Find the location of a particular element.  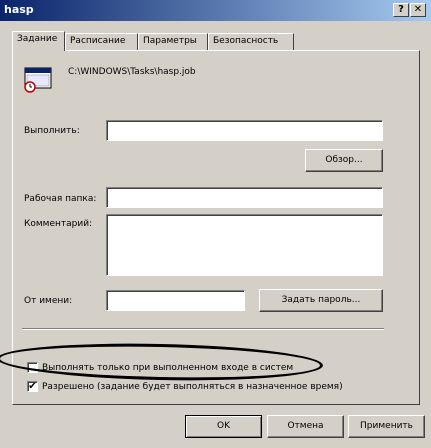

comment-field is located at coordinates (244, 245).